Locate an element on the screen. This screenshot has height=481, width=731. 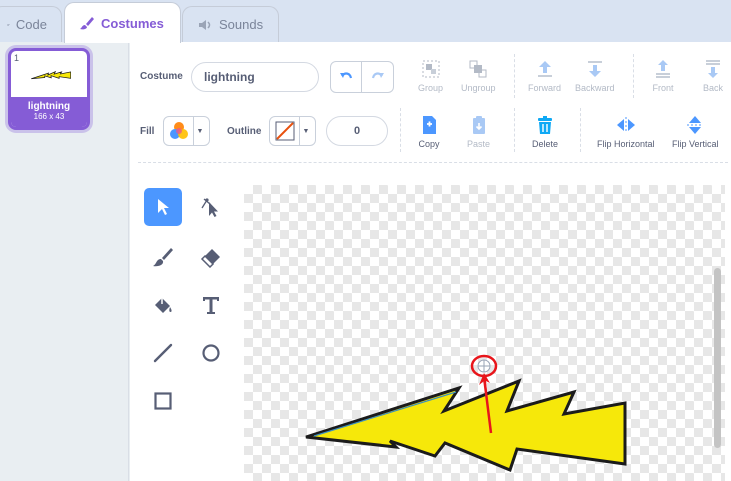
flip-horizontal-label: Flip Horizontal is located at coordinates (626, 144).